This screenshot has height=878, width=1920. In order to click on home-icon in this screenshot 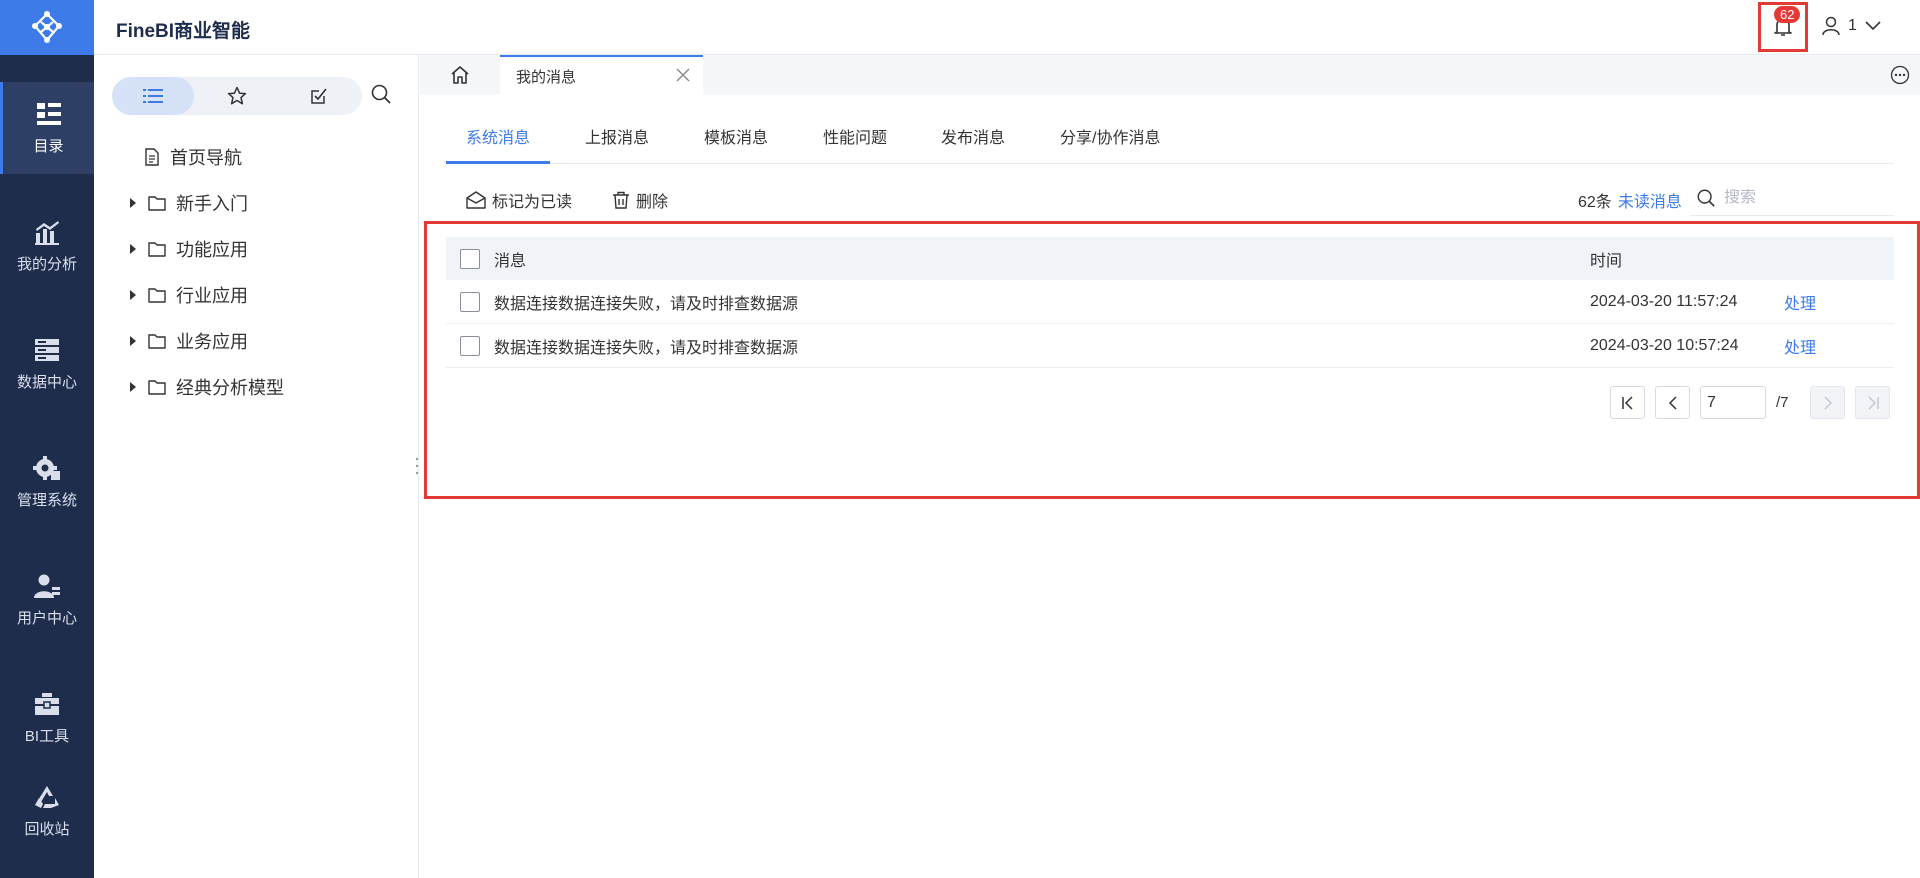, I will do `click(460, 75)`.